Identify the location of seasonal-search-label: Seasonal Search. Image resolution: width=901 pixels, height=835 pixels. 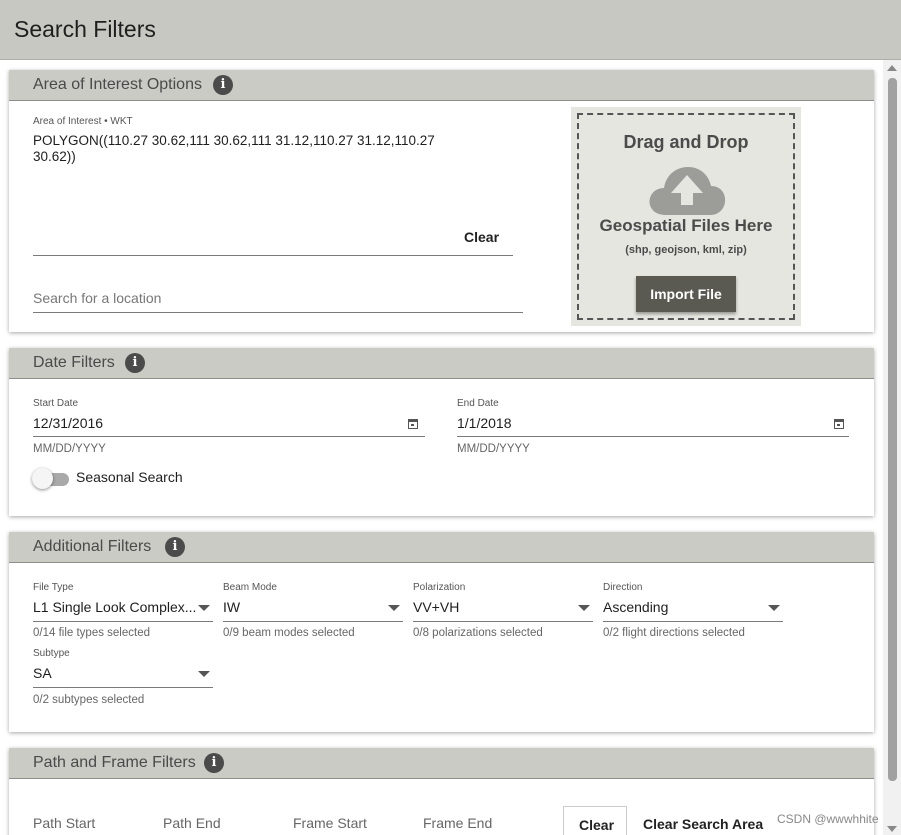
(129, 477).